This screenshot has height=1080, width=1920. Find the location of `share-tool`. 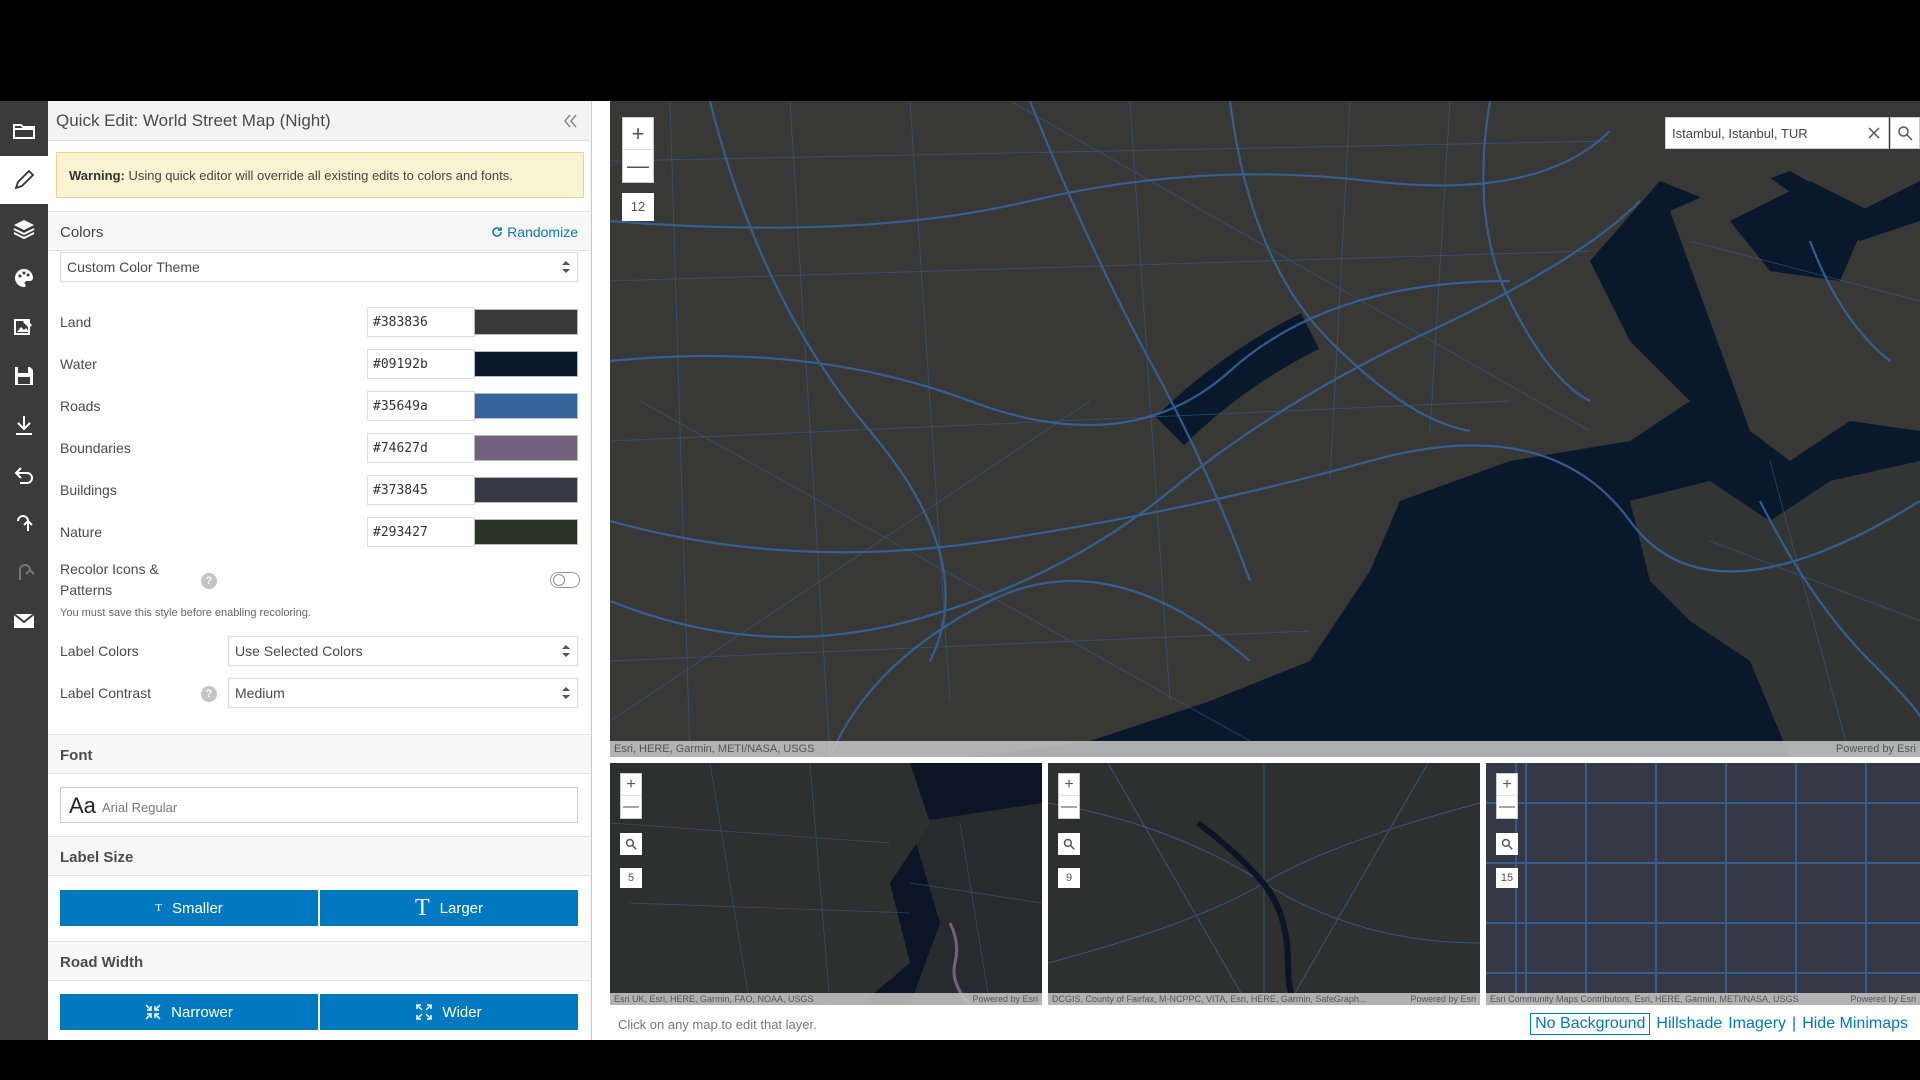

share-tool is located at coordinates (24, 474).